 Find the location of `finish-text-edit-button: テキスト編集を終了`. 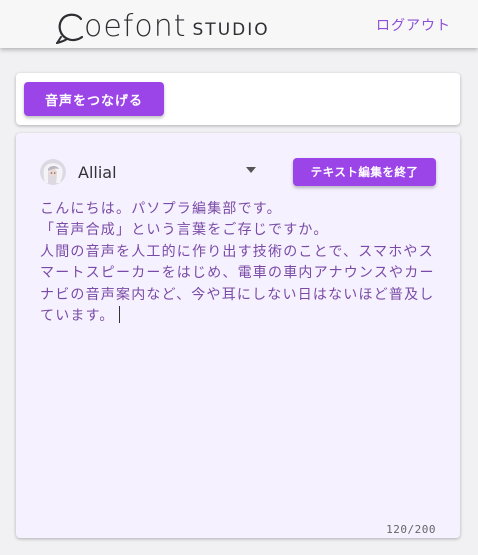

finish-text-edit-button: テキスト編集を終了 is located at coordinates (364, 172).